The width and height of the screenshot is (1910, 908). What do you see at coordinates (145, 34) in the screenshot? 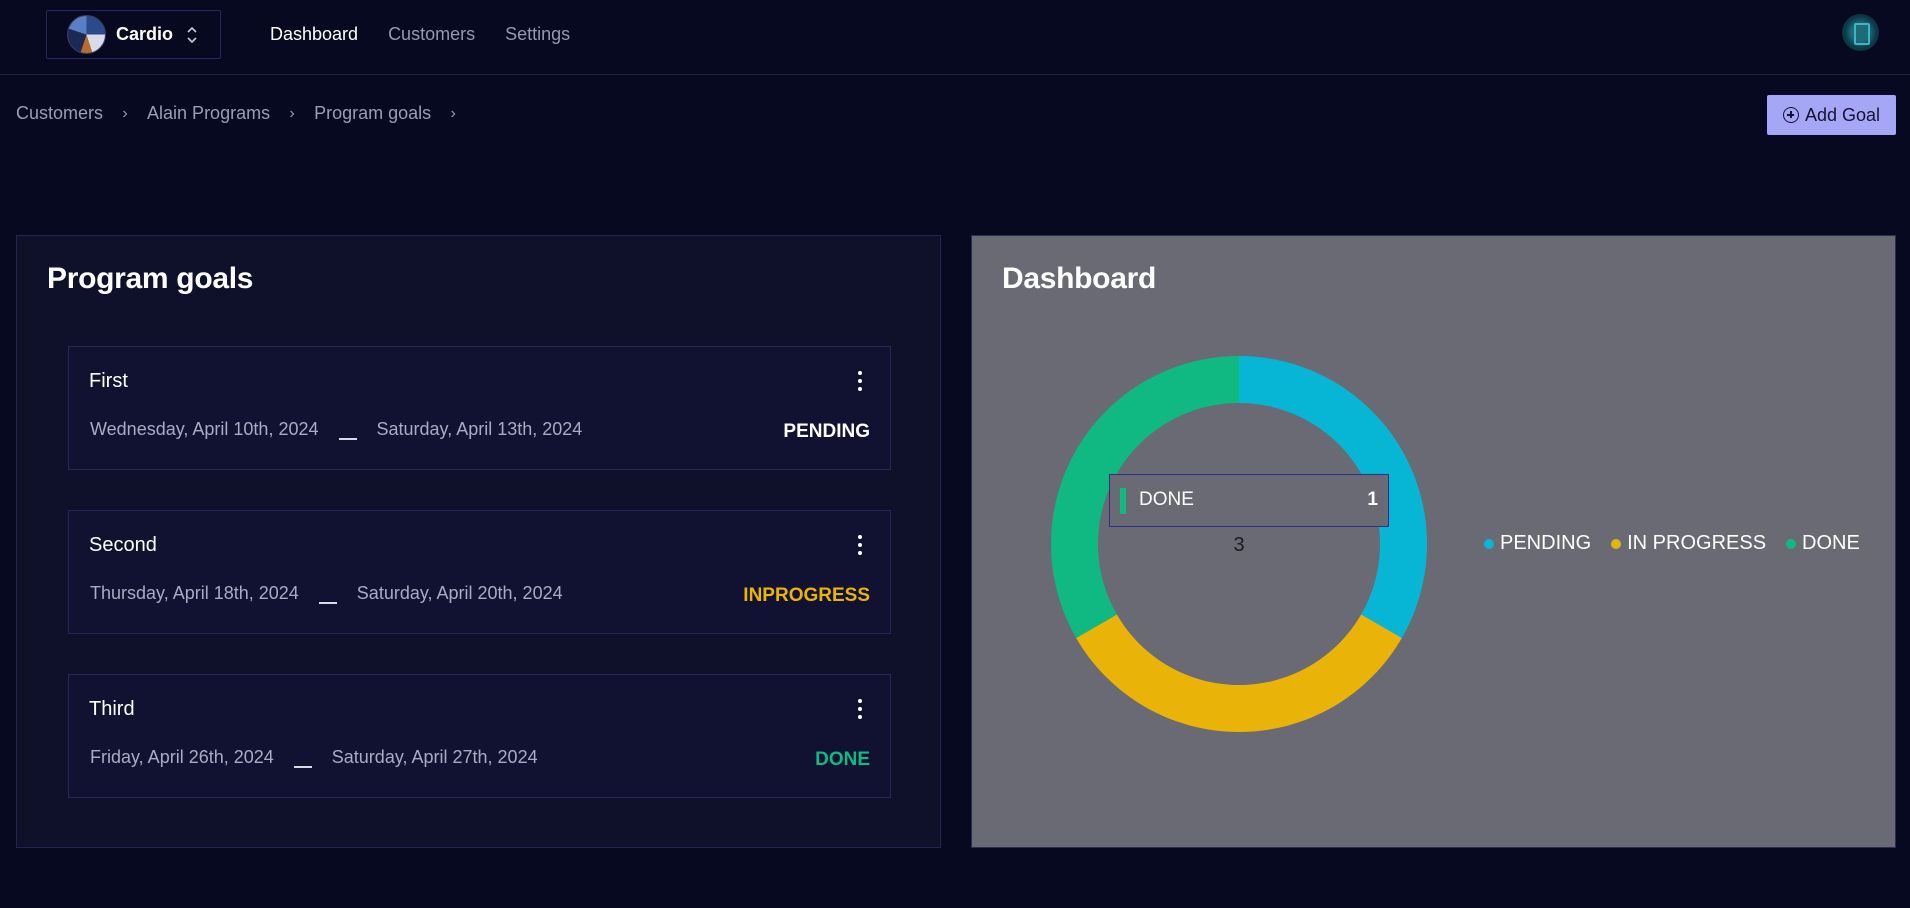
I see `team-name: Cardio` at bounding box center [145, 34].